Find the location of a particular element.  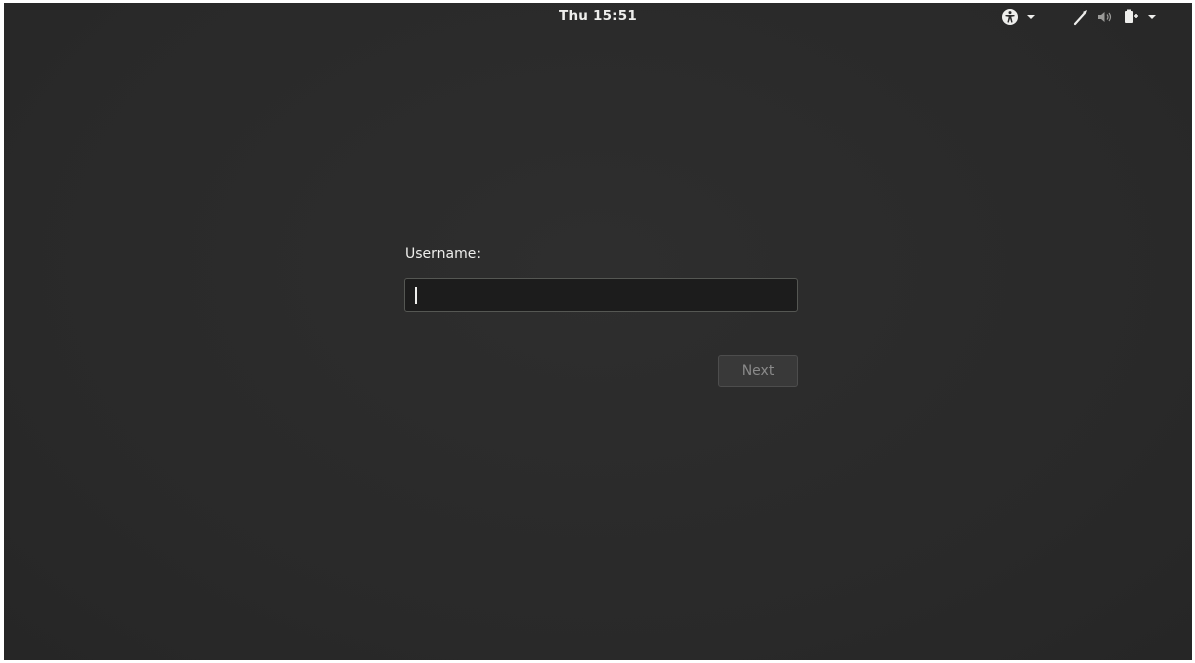

wired-network-icon is located at coordinates (1081, 17).